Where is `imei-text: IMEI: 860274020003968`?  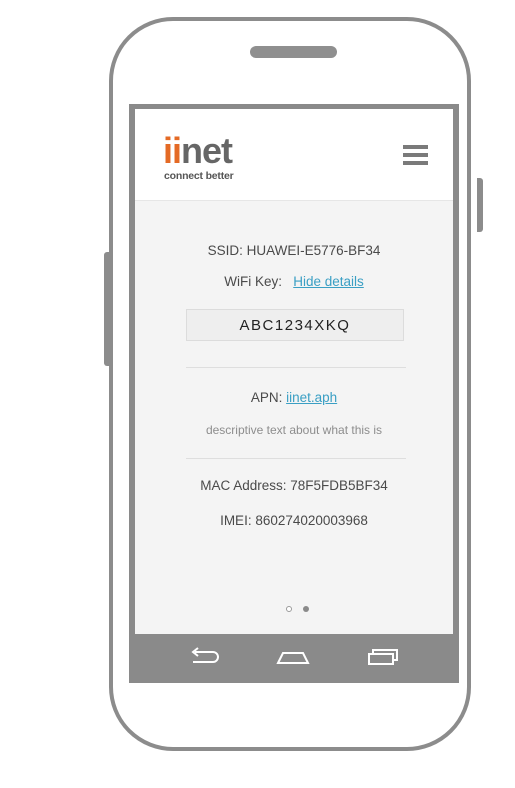 imei-text: IMEI: 860274020003968 is located at coordinates (294, 520).